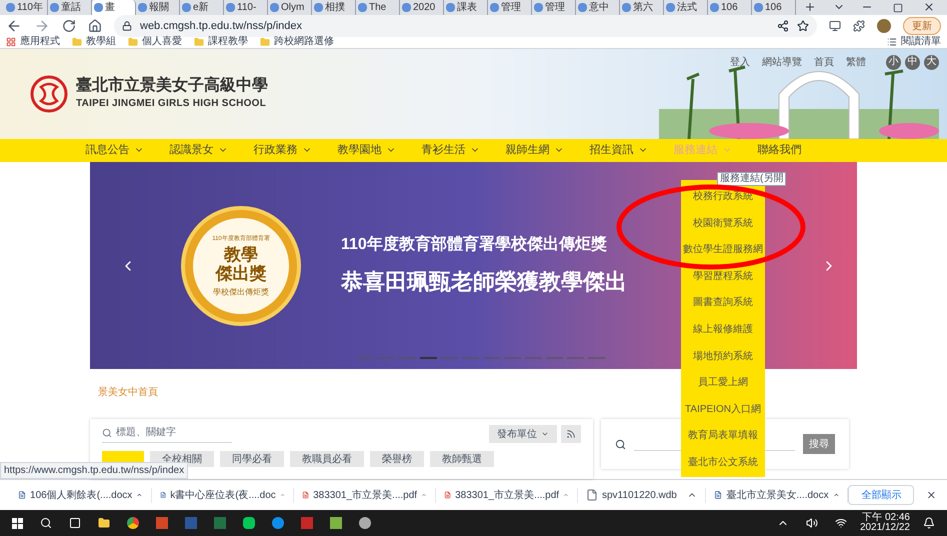  Describe the element at coordinates (922, 26) in the screenshot. I see `update-button: 更新` at that location.